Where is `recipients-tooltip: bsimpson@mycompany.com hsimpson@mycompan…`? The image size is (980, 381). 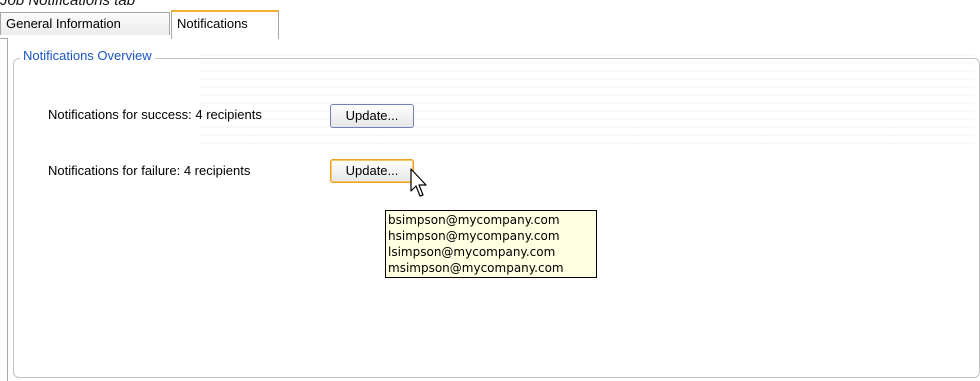
recipients-tooltip: bsimpson@mycompany.com hsimpson@mycompan… is located at coordinates (491, 244).